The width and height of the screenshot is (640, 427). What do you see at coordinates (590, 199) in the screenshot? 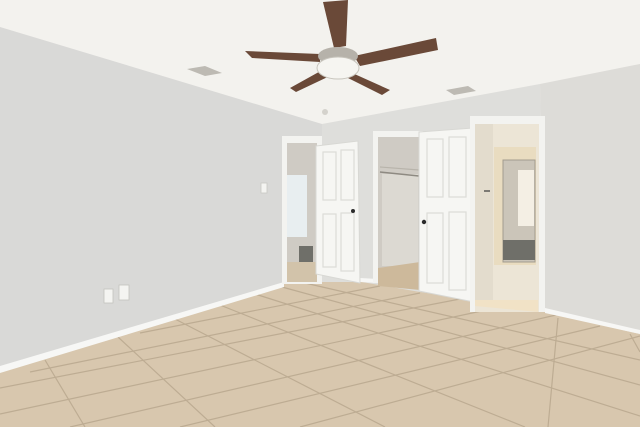
I see `right-wall` at bounding box center [590, 199].